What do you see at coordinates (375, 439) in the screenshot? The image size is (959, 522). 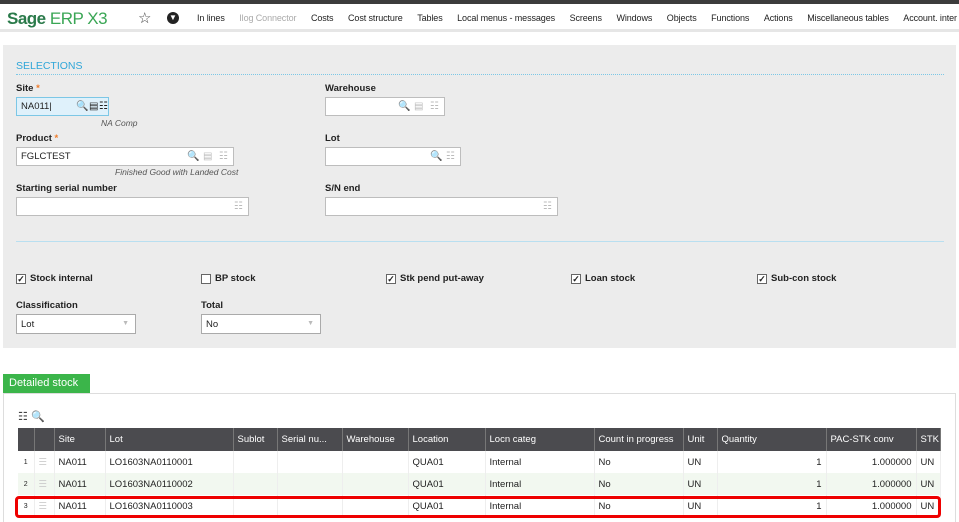 I see `column-header: Warehouse` at bounding box center [375, 439].